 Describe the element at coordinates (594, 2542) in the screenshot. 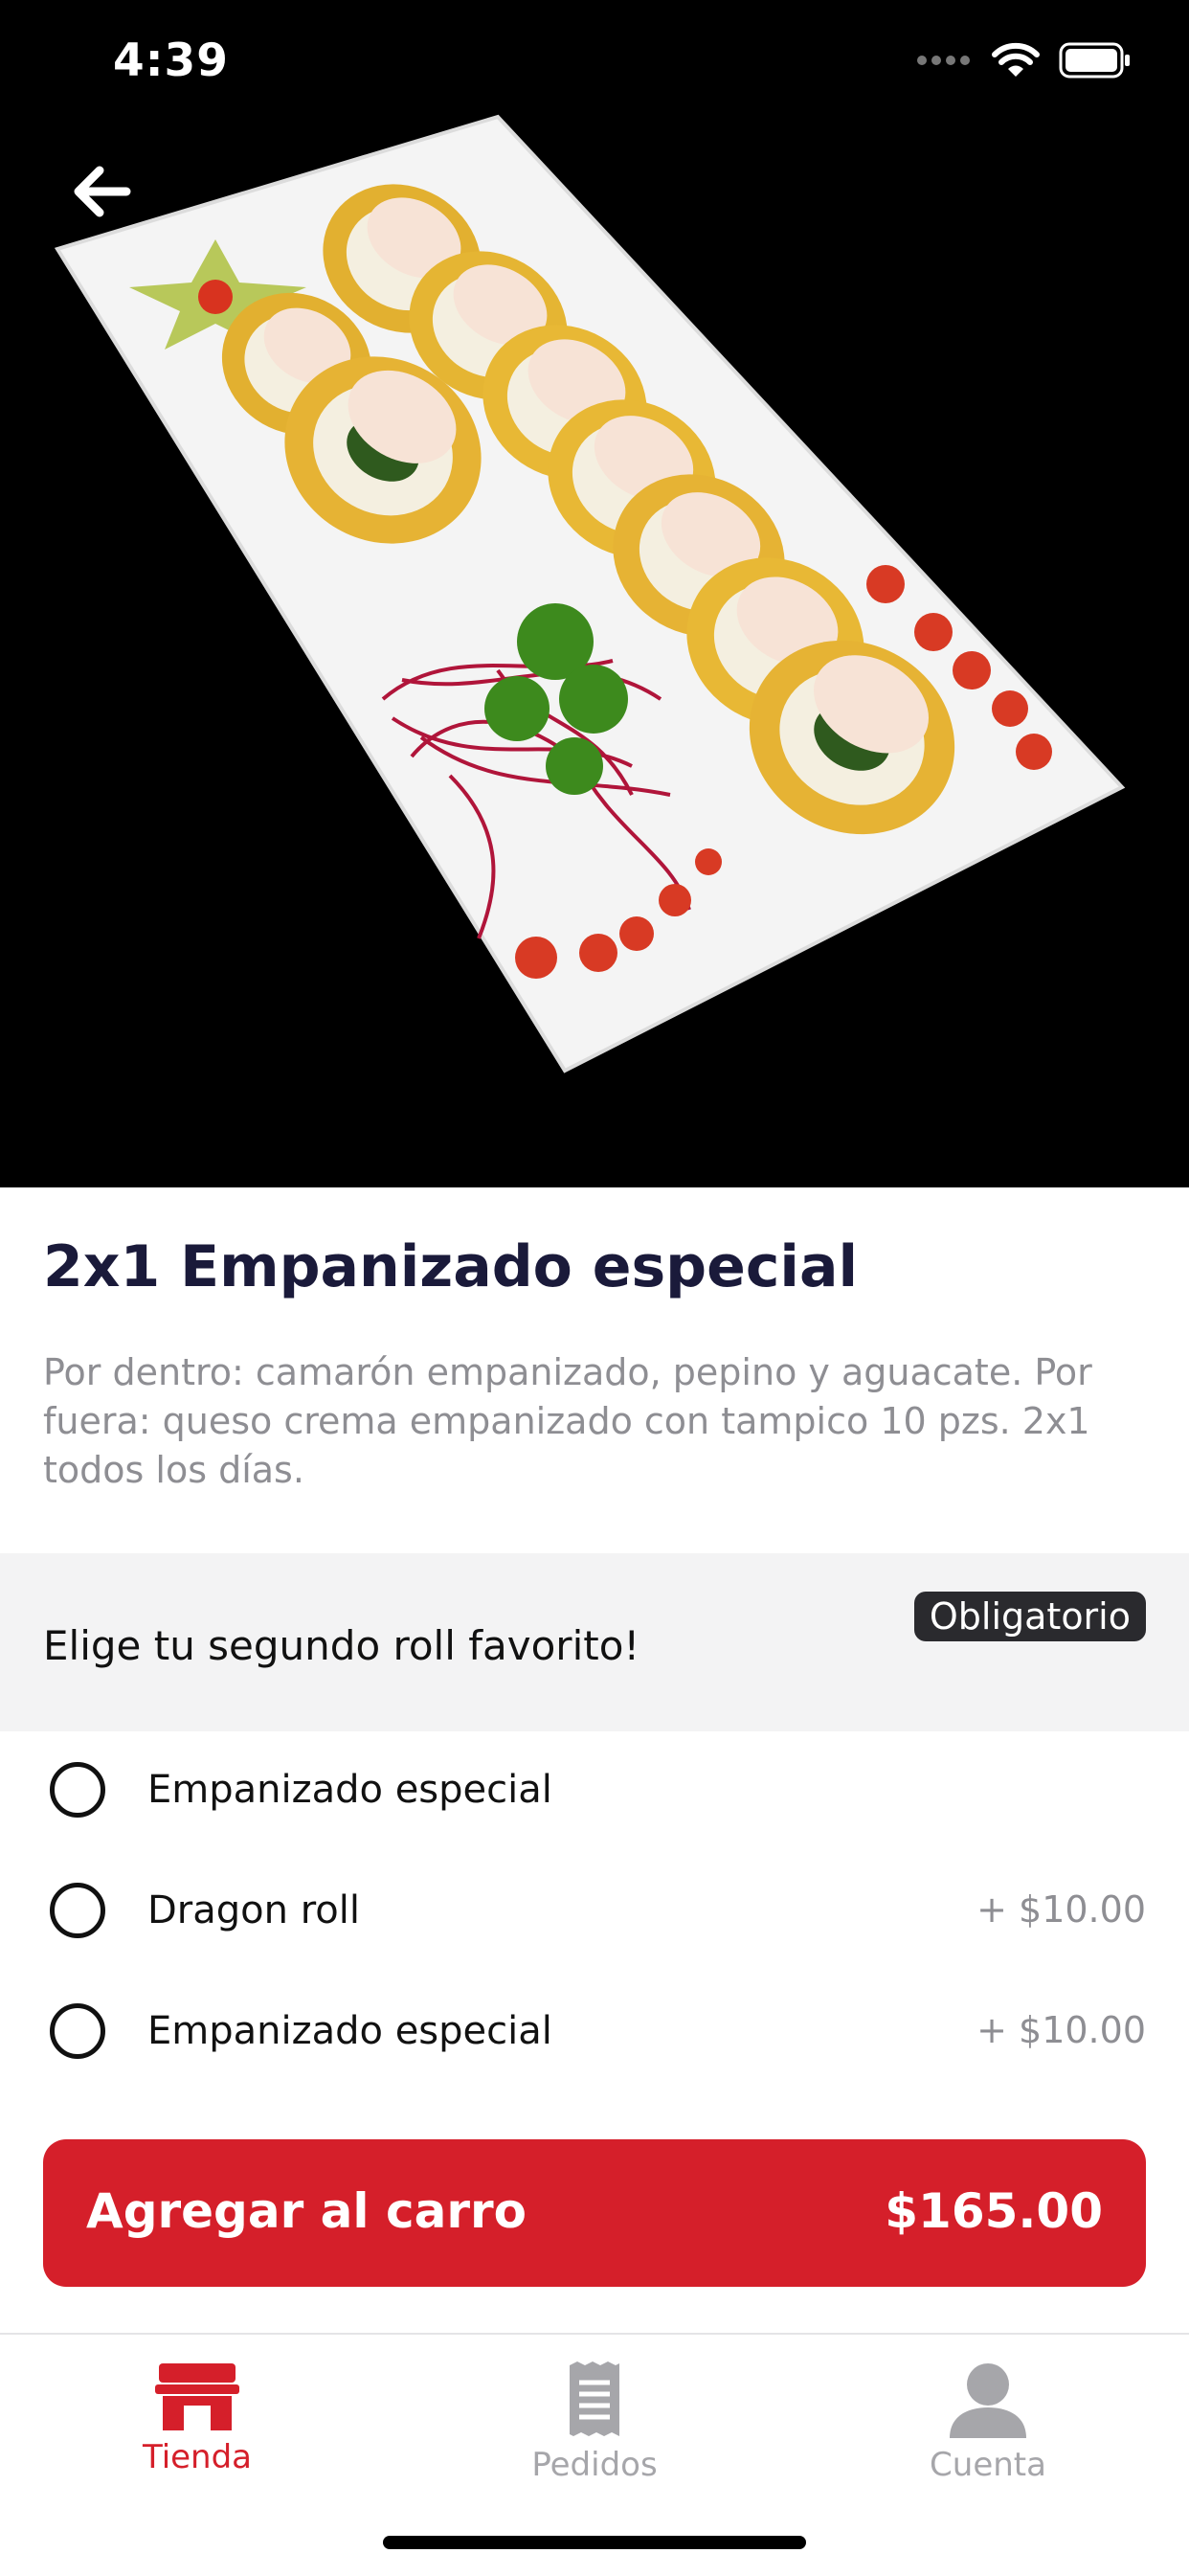

I see `home-indicator` at that location.